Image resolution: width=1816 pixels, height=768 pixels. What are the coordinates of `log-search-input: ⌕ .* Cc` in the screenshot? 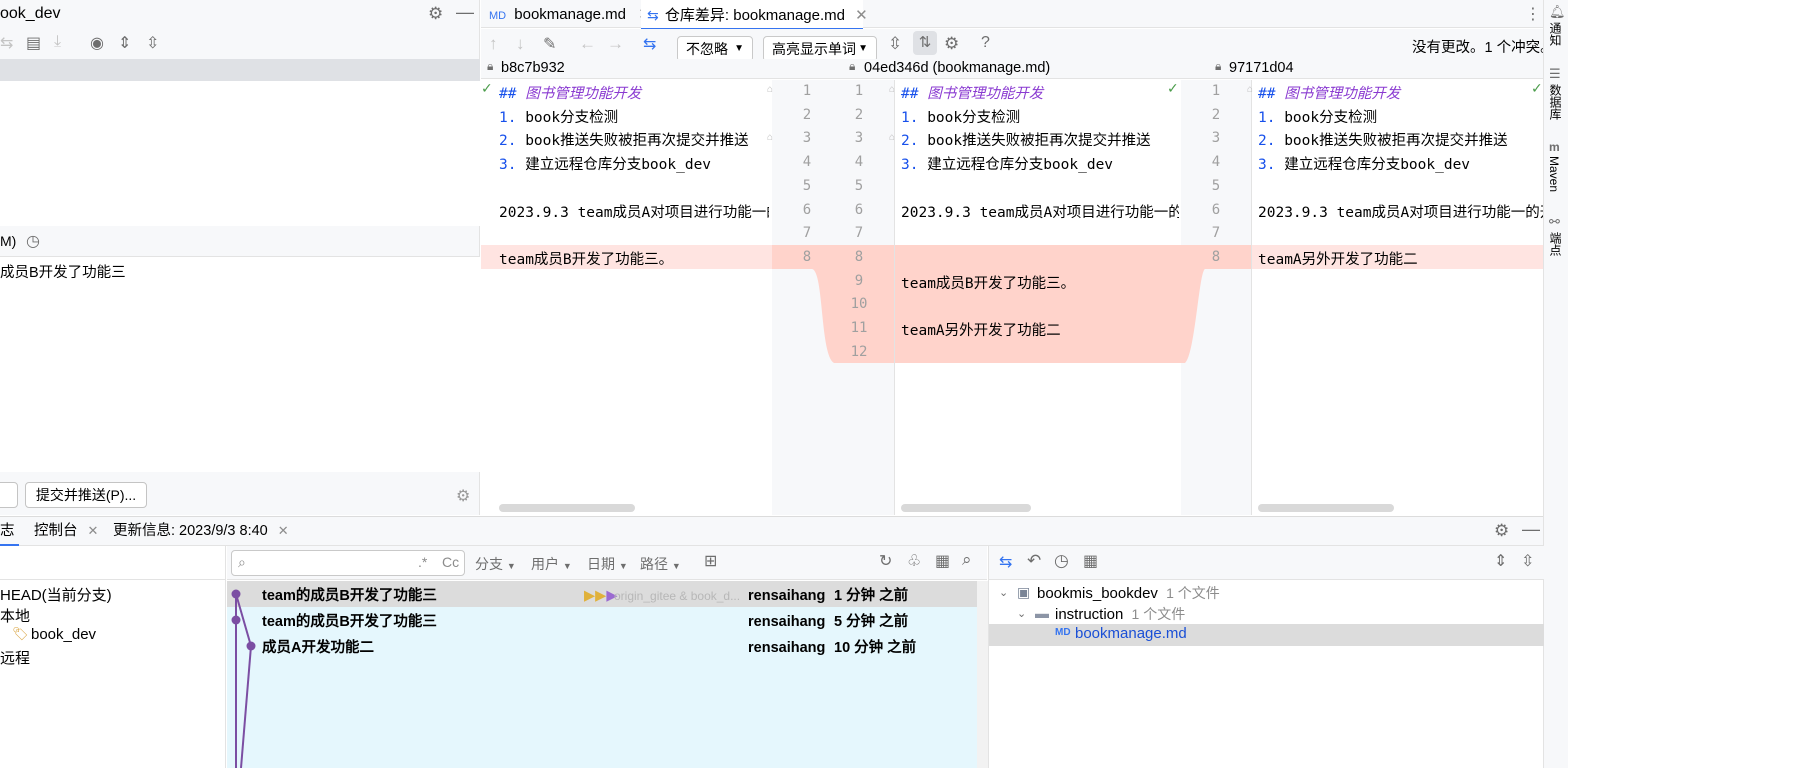 It's located at (348, 563).